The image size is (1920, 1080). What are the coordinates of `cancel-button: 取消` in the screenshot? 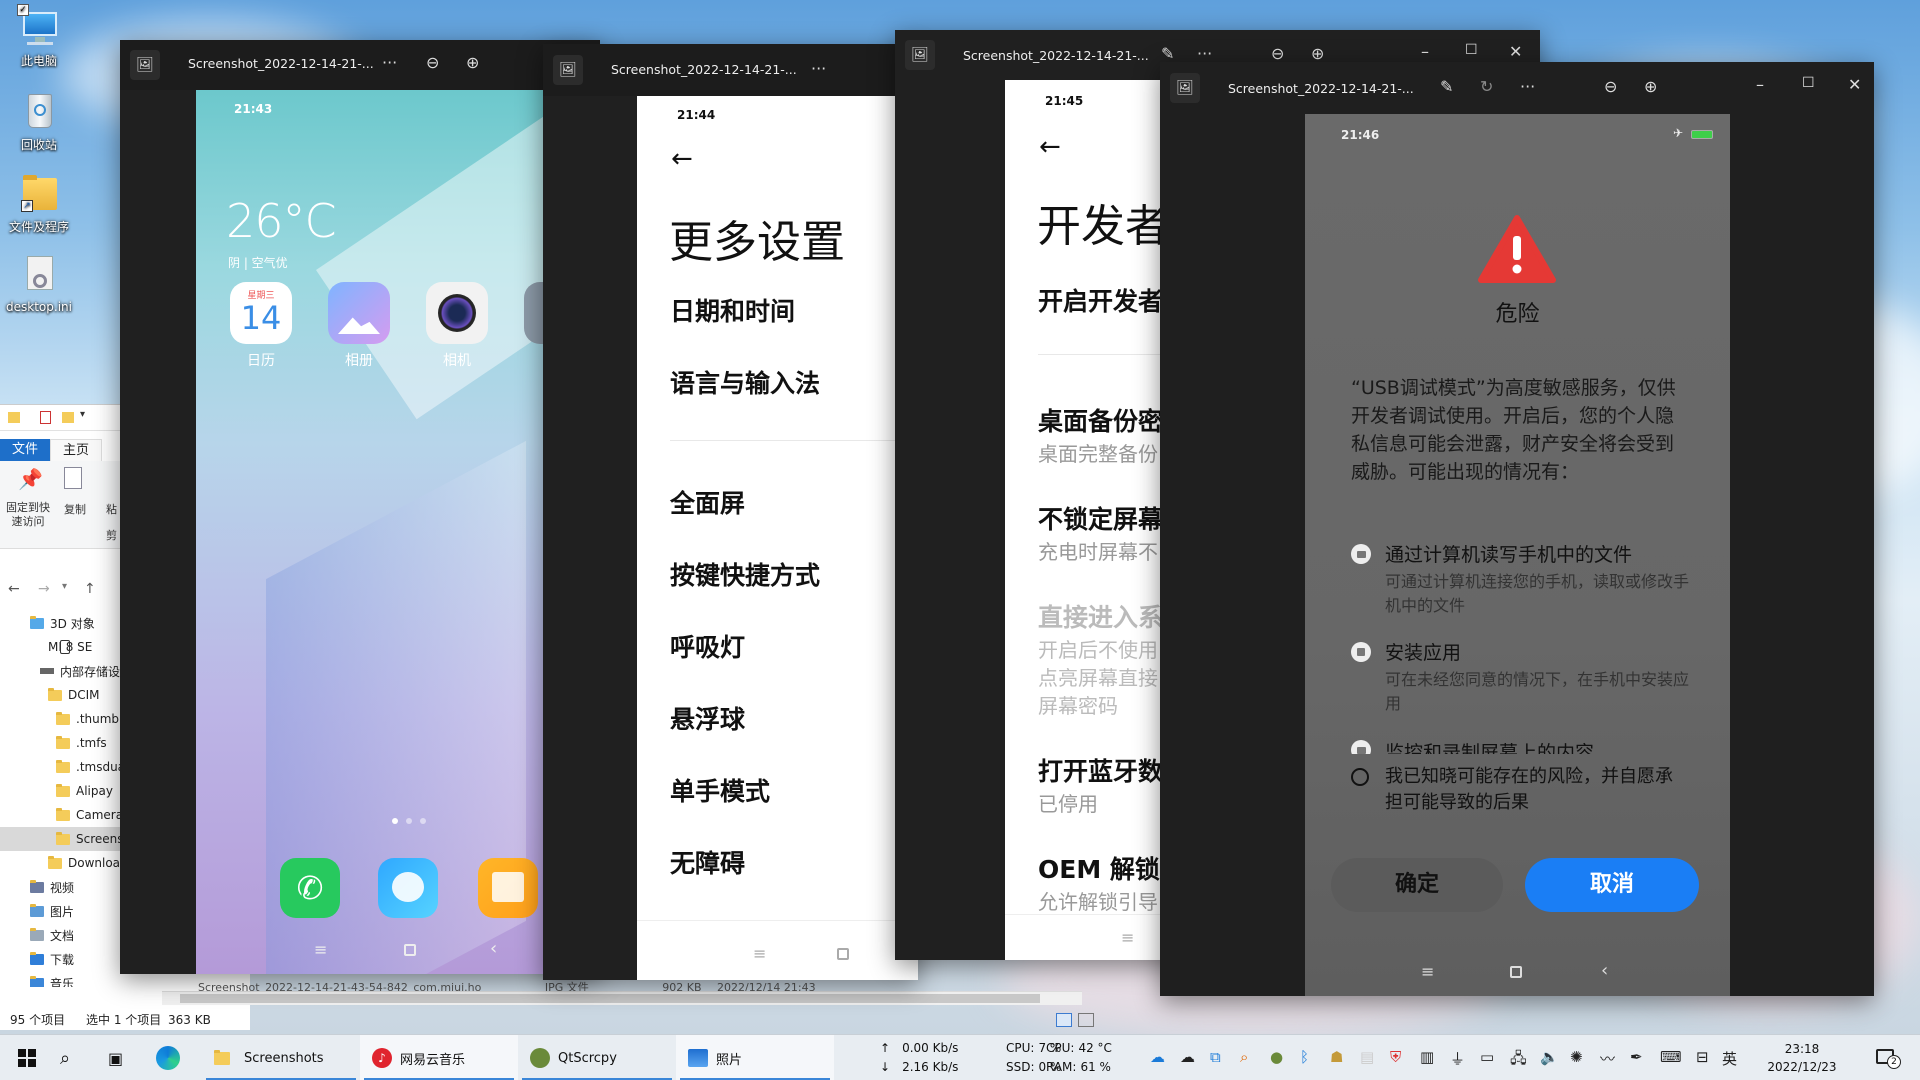 It's located at (1612, 885).